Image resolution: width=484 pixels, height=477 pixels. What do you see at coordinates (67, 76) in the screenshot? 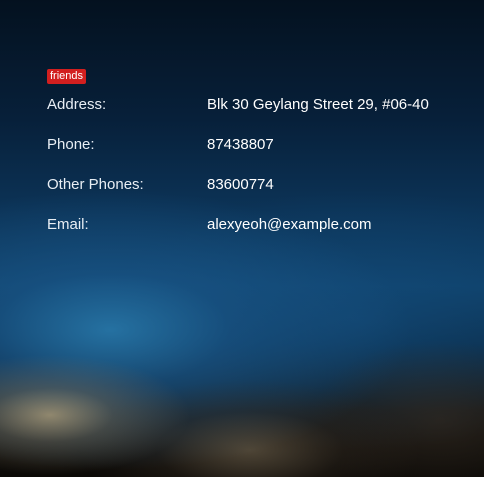
I see `tag-badge-friends: friends` at bounding box center [67, 76].